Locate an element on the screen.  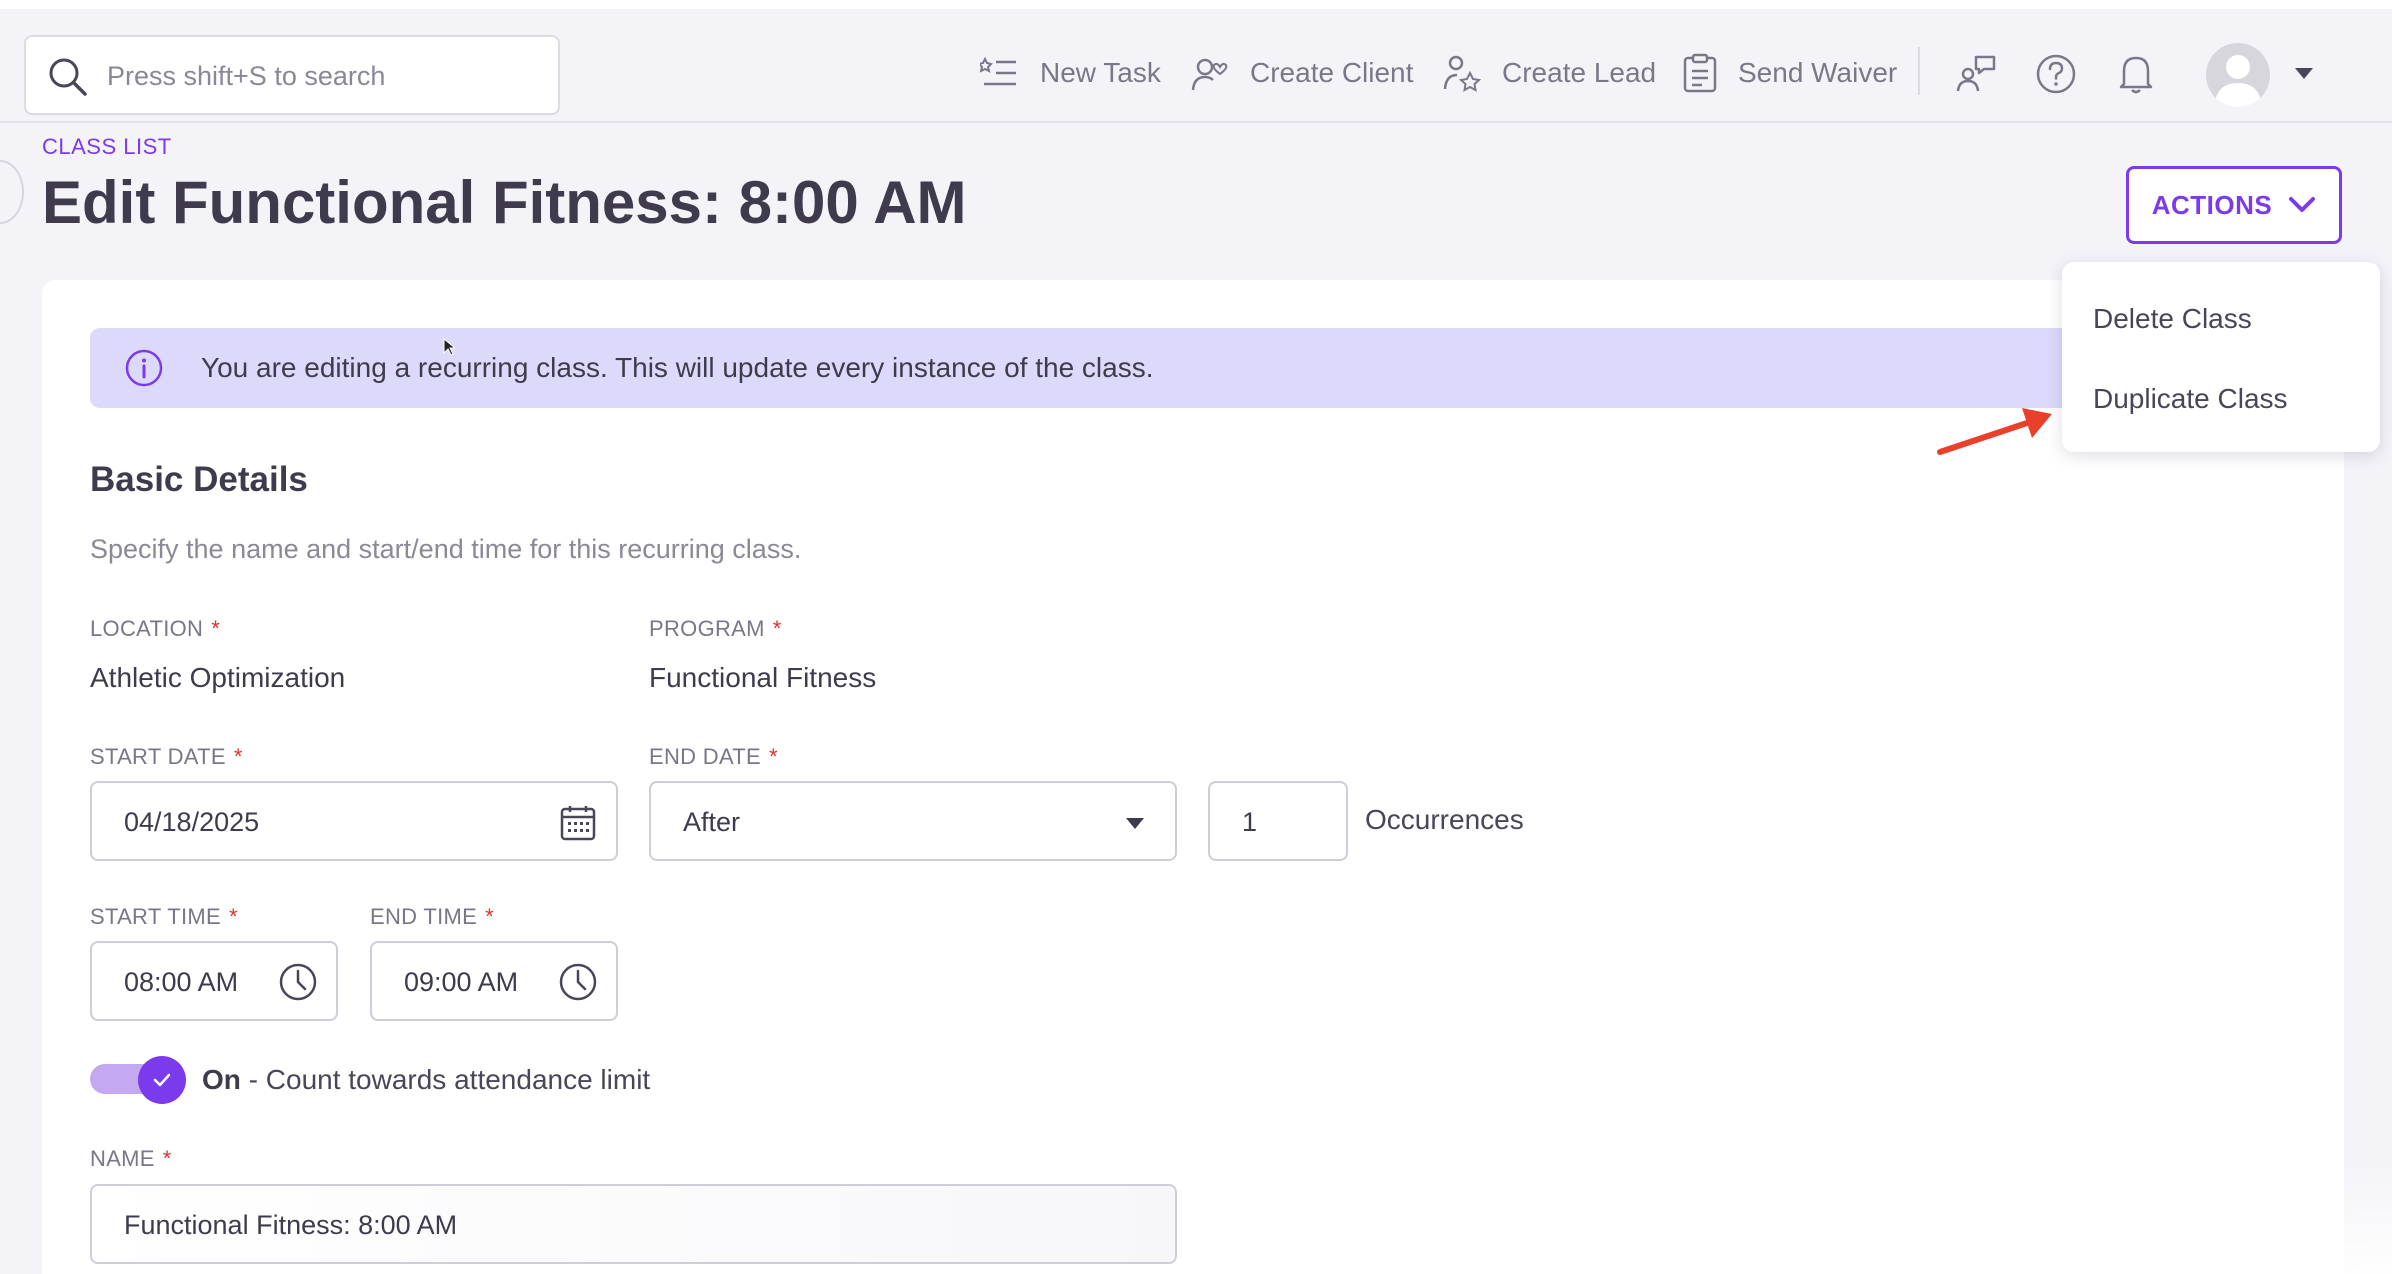
user-avatar-icon is located at coordinates (2238, 81).